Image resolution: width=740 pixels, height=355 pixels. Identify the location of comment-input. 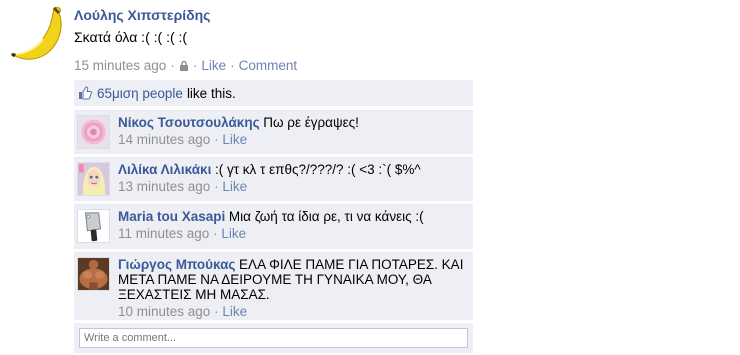
(273, 338).